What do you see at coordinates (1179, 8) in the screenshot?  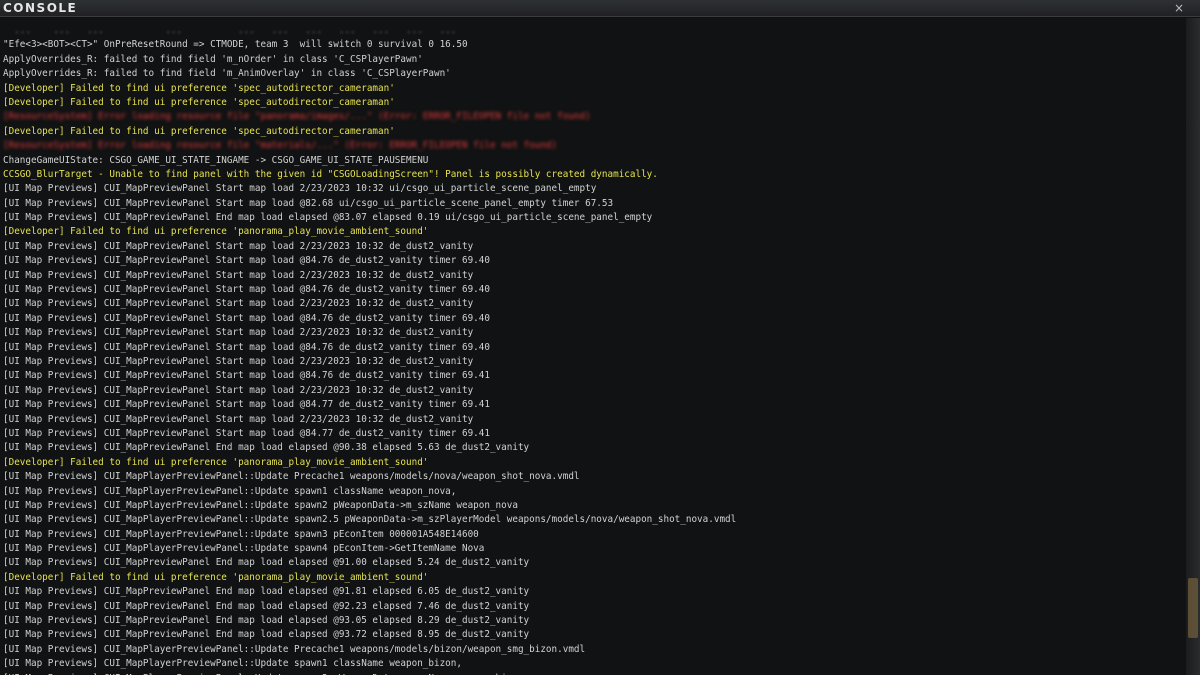 I see `close-icon: ×` at bounding box center [1179, 8].